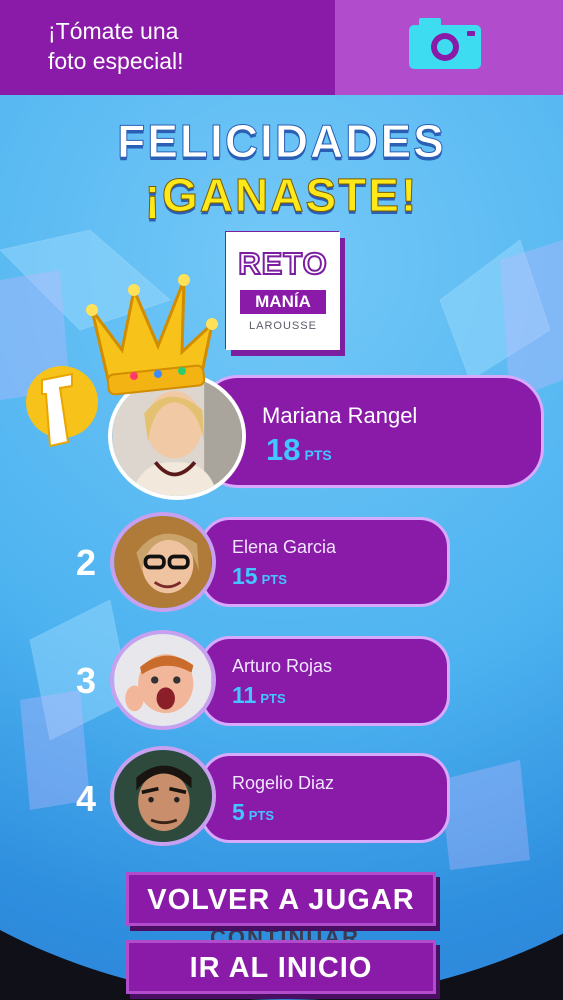 The image size is (563, 1000). What do you see at coordinates (281, 47) in the screenshot?
I see `photo-banner: ¡Tómate una foto especial!` at bounding box center [281, 47].